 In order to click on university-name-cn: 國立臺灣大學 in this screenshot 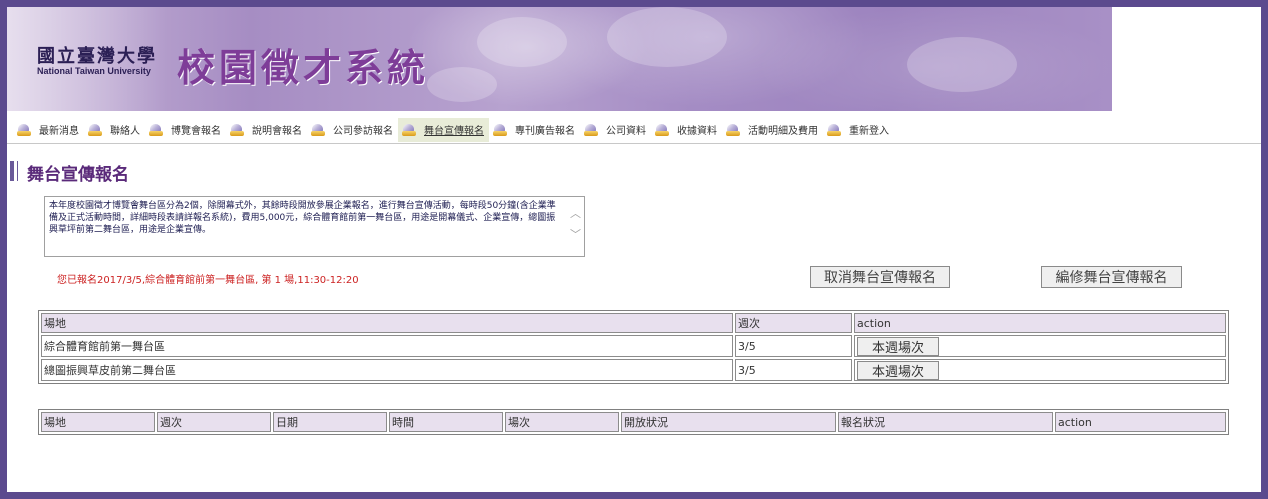, I will do `click(97, 56)`.